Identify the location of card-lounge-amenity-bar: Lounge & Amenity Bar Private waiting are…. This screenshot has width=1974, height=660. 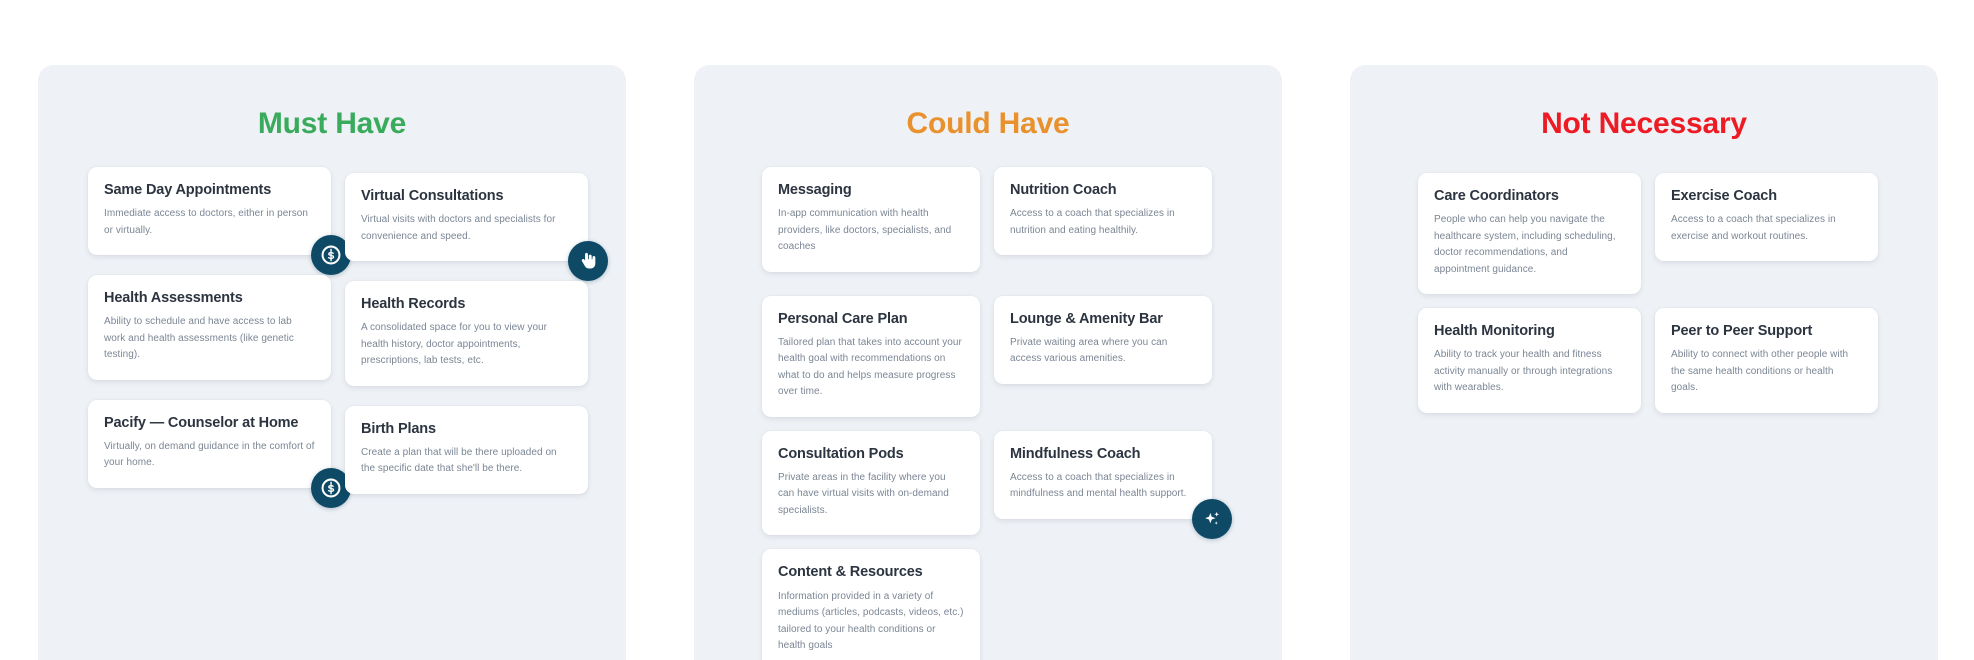
(1103, 339).